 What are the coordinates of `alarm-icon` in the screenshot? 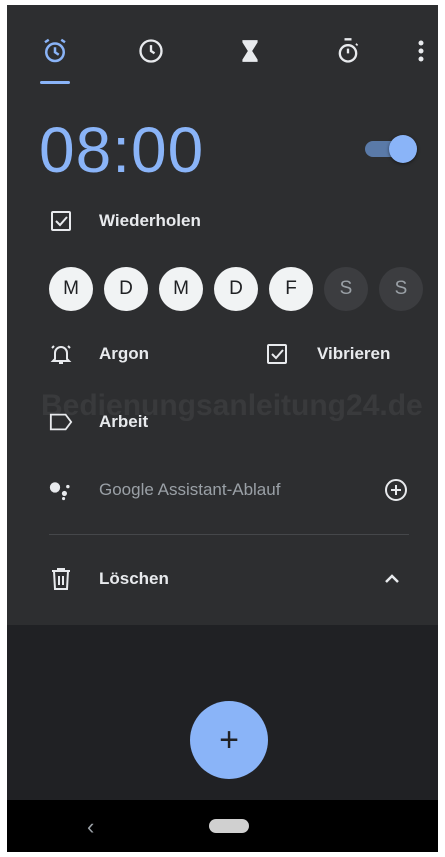 It's located at (55, 51).